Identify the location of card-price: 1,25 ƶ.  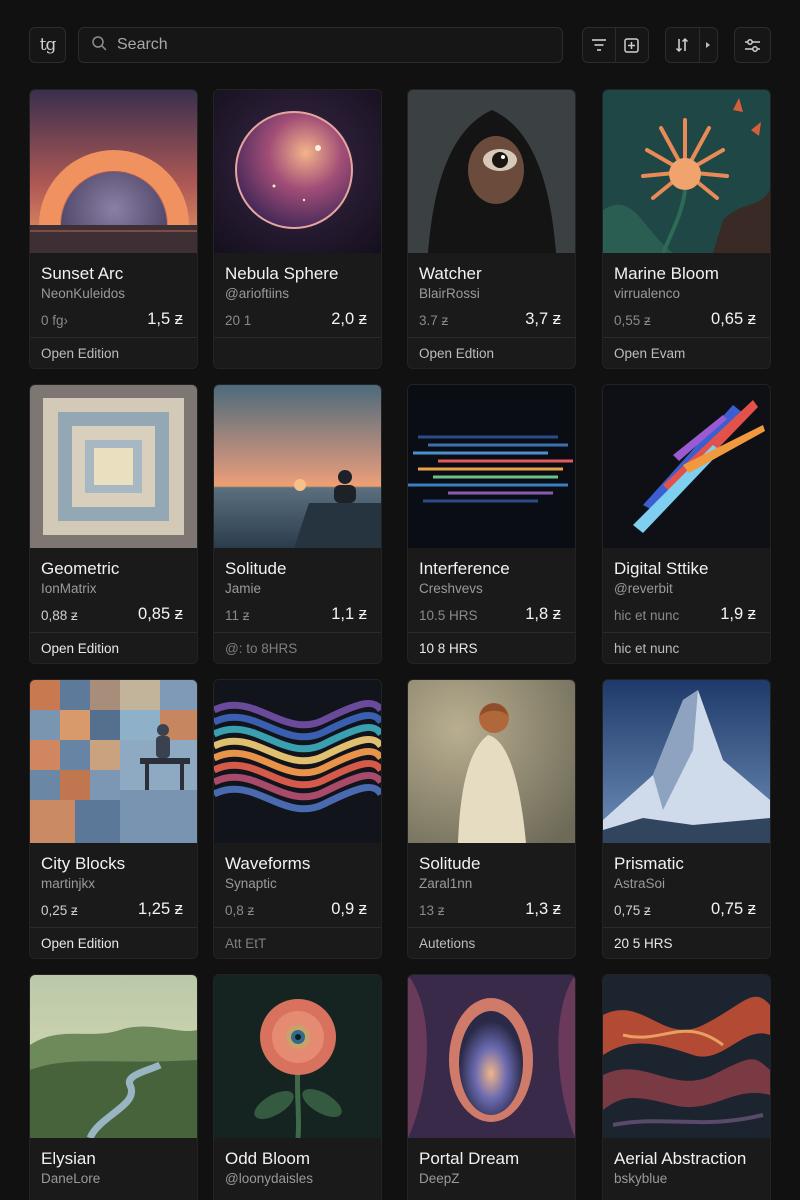
(160, 909).